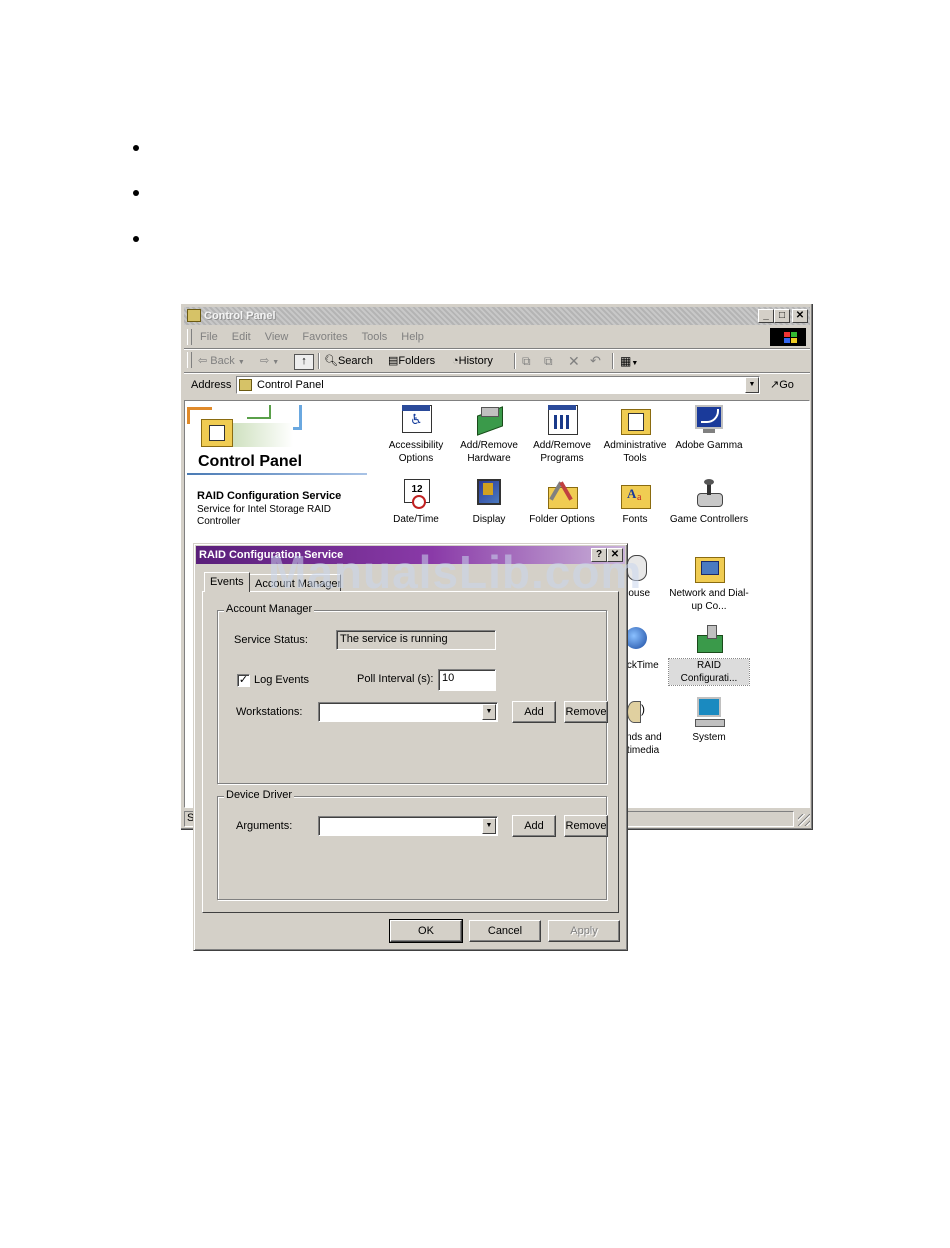 This screenshot has height=1248, width=950. Describe the element at coordinates (526, 361) in the screenshot. I see `move-to-icon: ⧉` at that location.